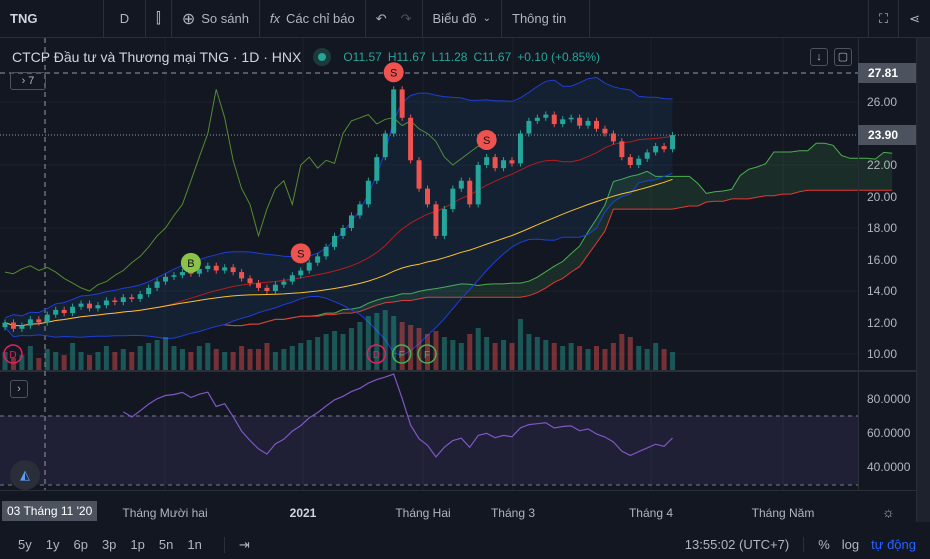 The image size is (930, 559). I want to click on scroll-down-icon: ↓, so click(819, 57).